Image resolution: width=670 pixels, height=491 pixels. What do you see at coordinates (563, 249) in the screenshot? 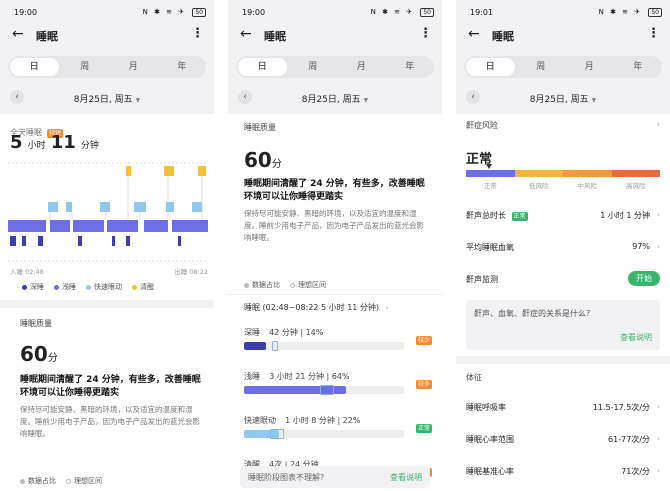
I see `spo2-row: 平均睡眠血氧 97% ›` at bounding box center [563, 249].